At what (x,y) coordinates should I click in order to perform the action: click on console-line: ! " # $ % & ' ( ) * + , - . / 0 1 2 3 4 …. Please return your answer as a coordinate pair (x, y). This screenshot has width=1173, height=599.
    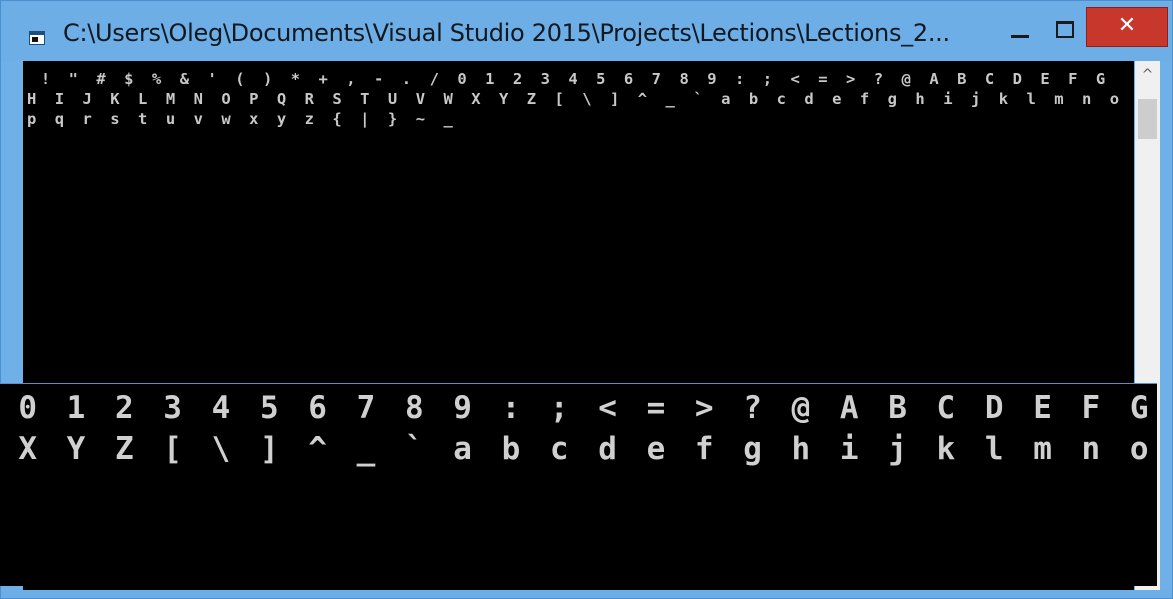
    Looking at the image, I should click on (568, 79).